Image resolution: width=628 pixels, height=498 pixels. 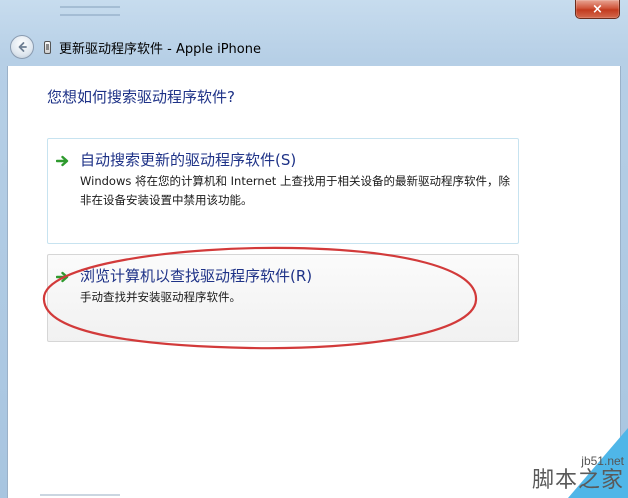 I want to click on window-title: 更新驱动程序软件 - Apple iPhone, so click(x=160, y=49).